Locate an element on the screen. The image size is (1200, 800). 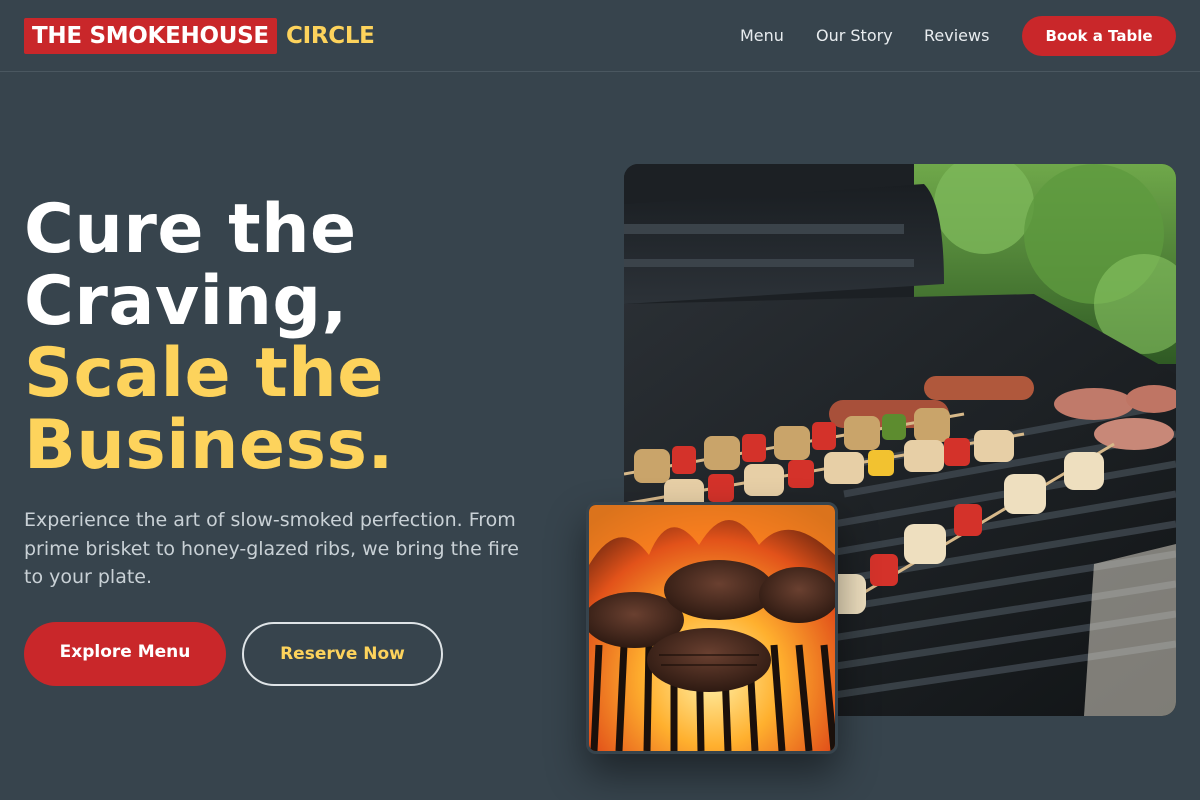
nav-link-menu: Menu is located at coordinates (762, 36).